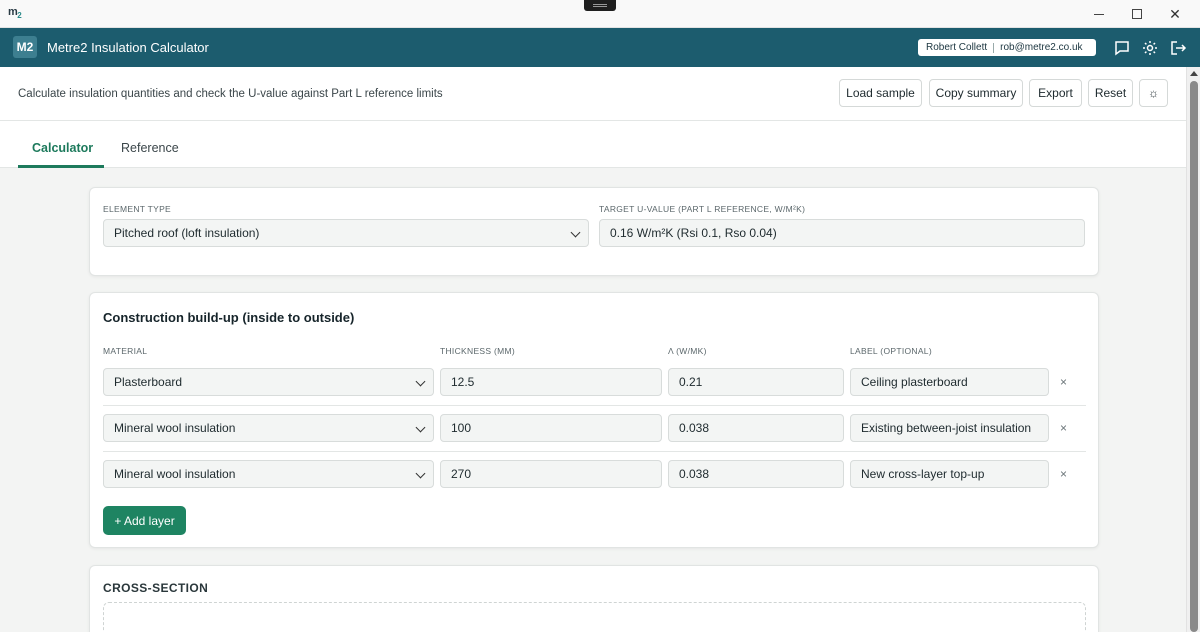 The image size is (1200, 632). What do you see at coordinates (1055, 93) in the screenshot?
I see `export-button: Export` at bounding box center [1055, 93].